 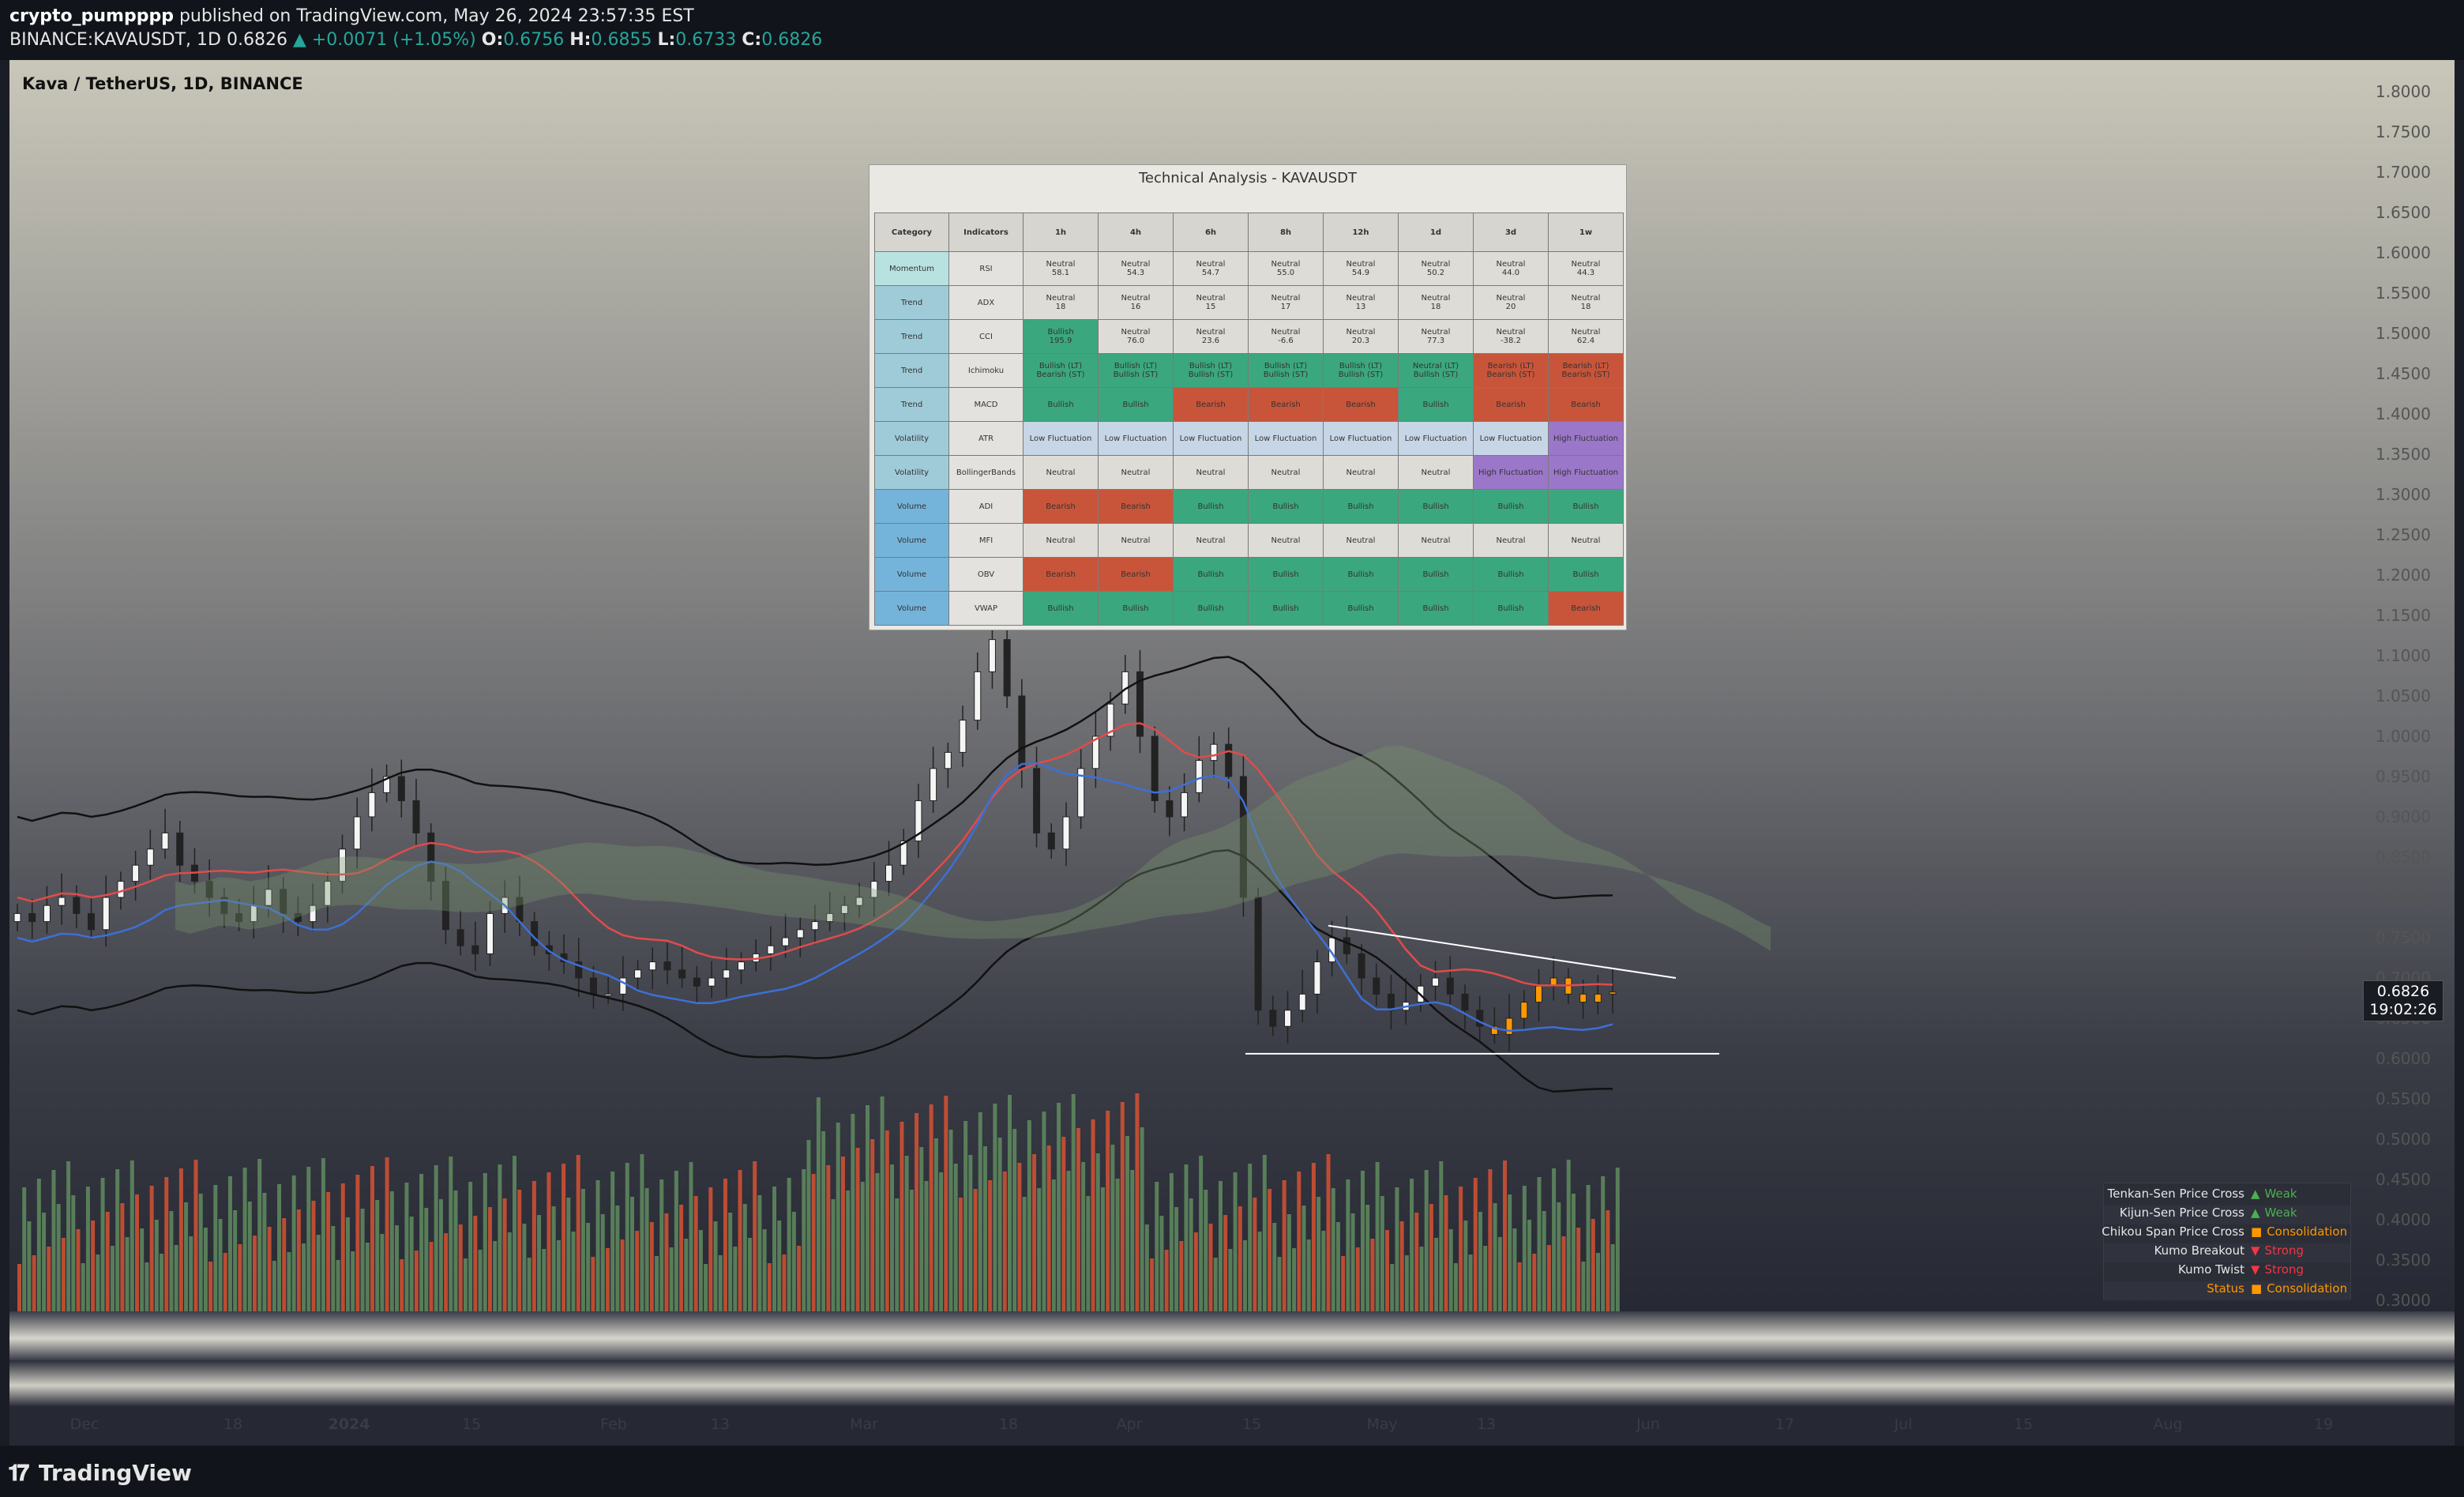 What do you see at coordinates (1136, 302) in the screenshot?
I see `signal-cell: Neutral 16` at bounding box center [1136, 302].